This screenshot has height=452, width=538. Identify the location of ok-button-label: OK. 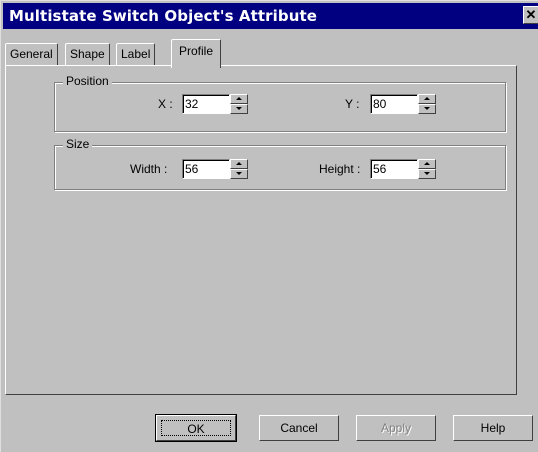
(196, 428).